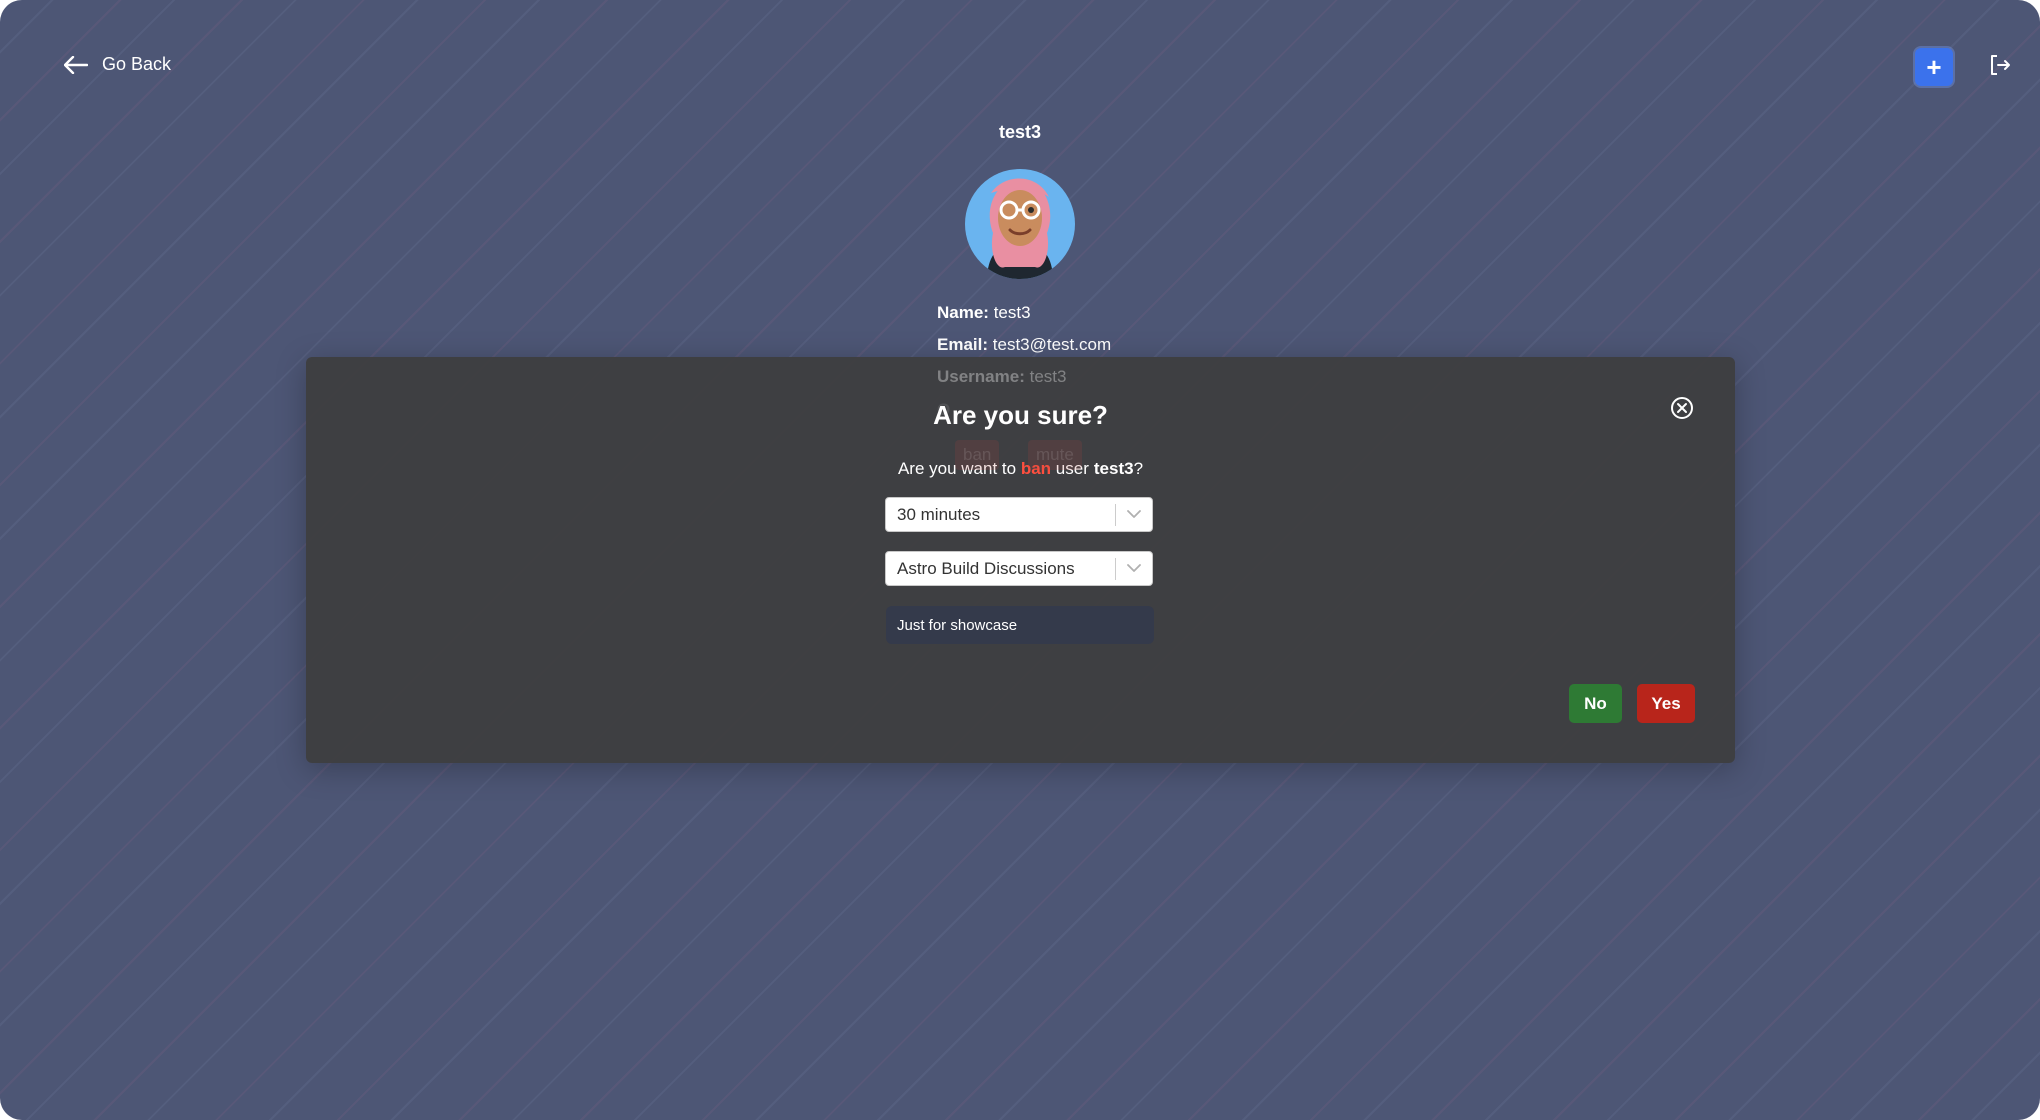 This screenshot has height=1120, width=2040. Describe the element at coordinates (939, 514) in the screenshot. I see `duration-select-value: 30 minutes` at that location.